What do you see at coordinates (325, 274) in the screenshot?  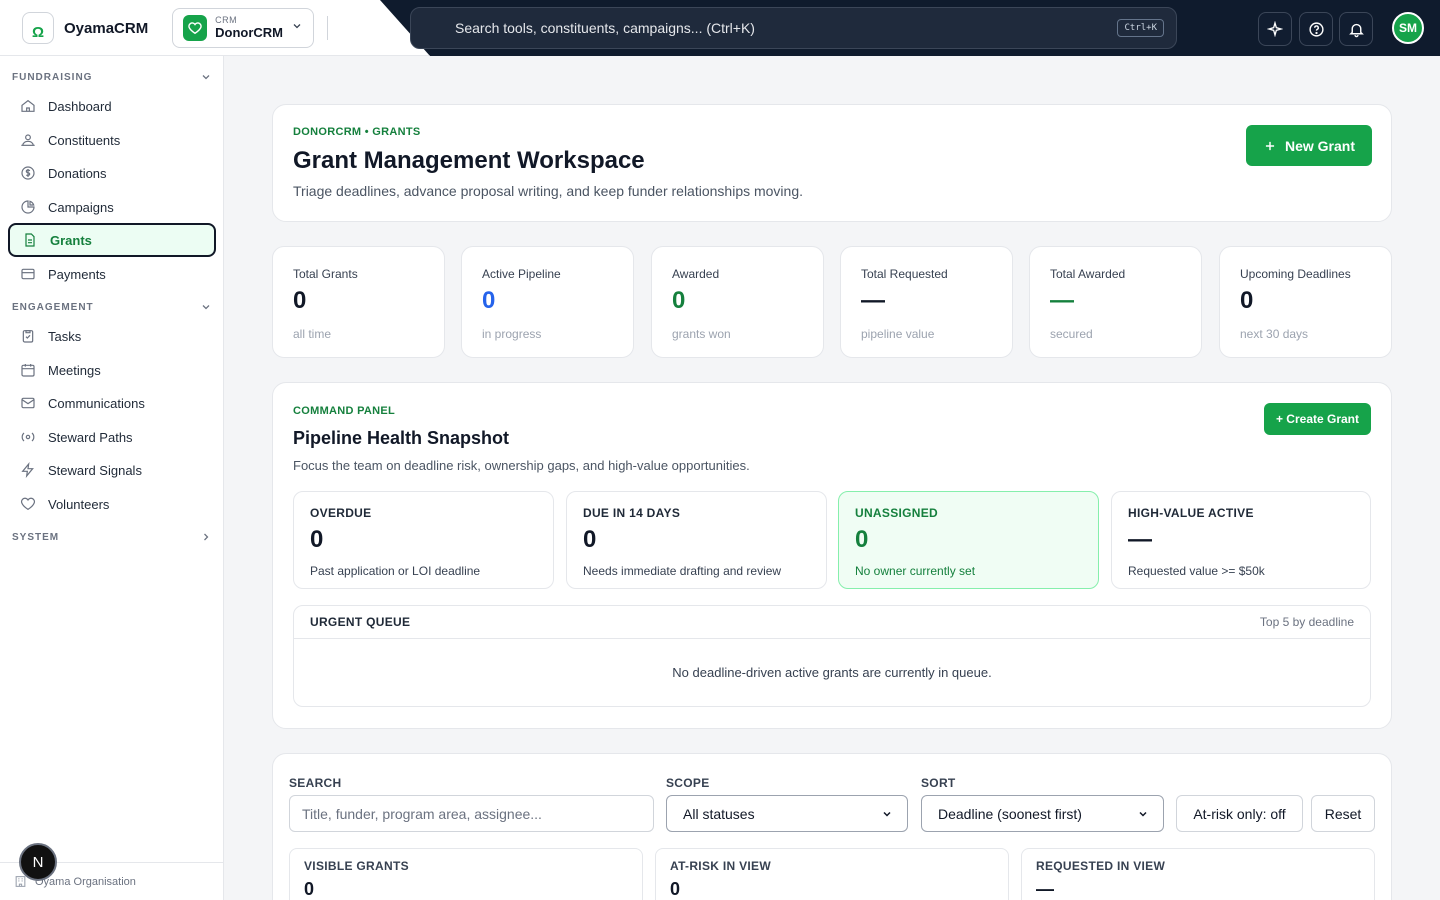 I see `stat-label: Total Grants` at bounding box center [325, 274].